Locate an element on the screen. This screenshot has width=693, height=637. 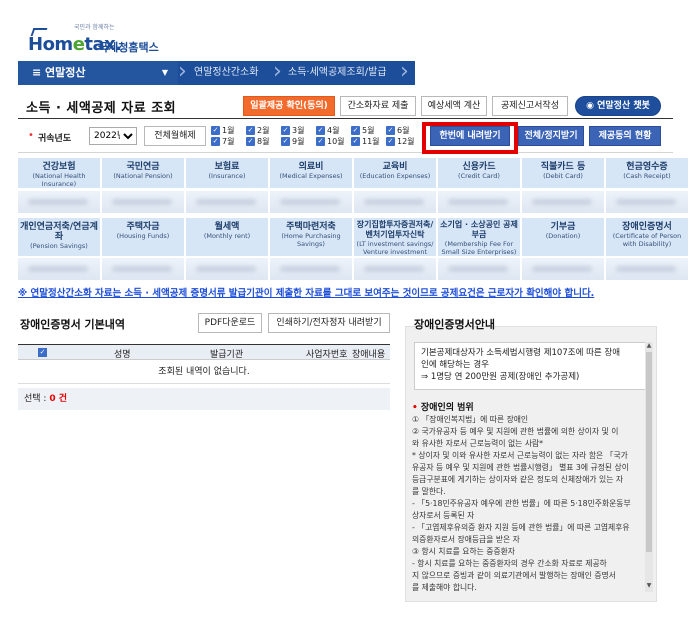
print-download-button: 인쇄하기/전자정자 내려받기 is located at coordinates (329, 323).